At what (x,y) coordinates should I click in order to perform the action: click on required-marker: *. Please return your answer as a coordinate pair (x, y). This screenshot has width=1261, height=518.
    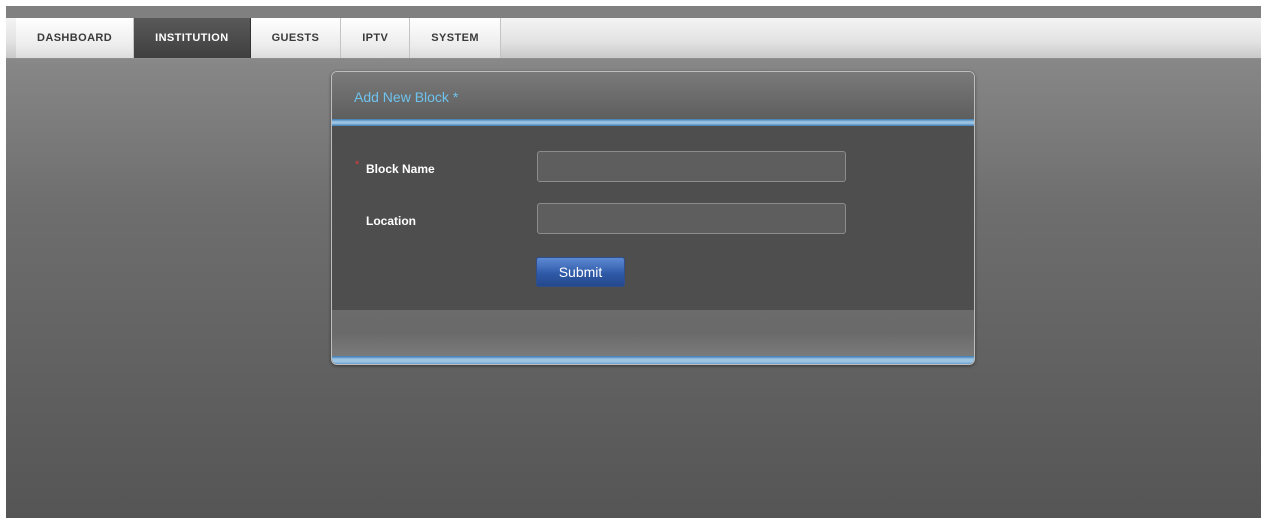
    Looking at the image, I should click on (357, 165).